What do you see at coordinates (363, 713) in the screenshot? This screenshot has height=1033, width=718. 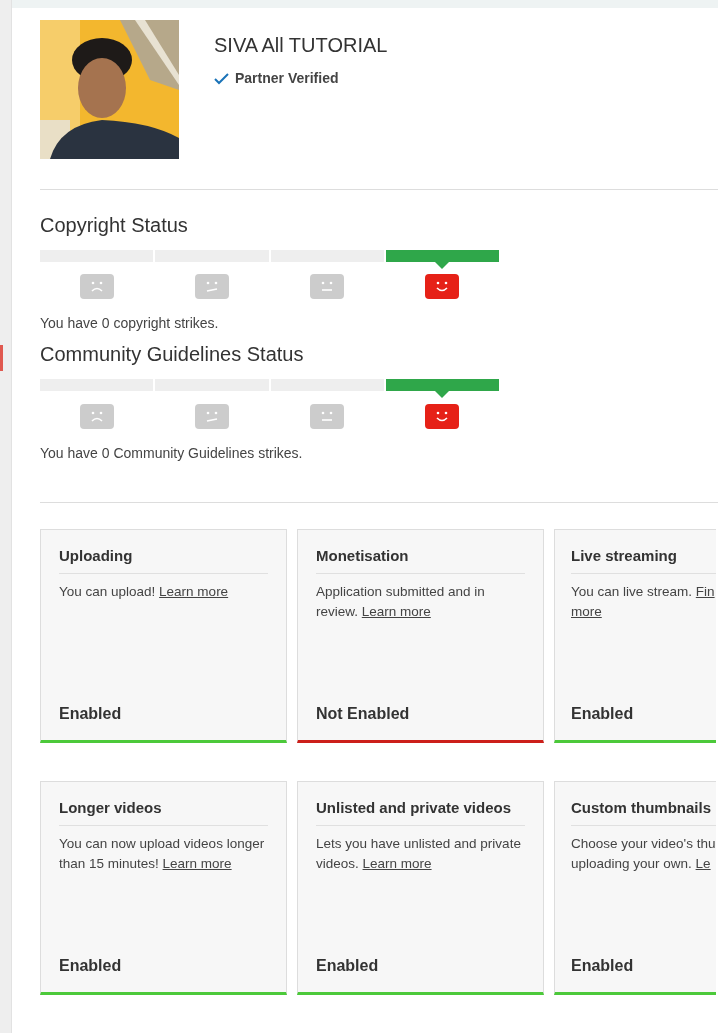 I see `status-label: Not Enabled` at bounding box center [363, 713].